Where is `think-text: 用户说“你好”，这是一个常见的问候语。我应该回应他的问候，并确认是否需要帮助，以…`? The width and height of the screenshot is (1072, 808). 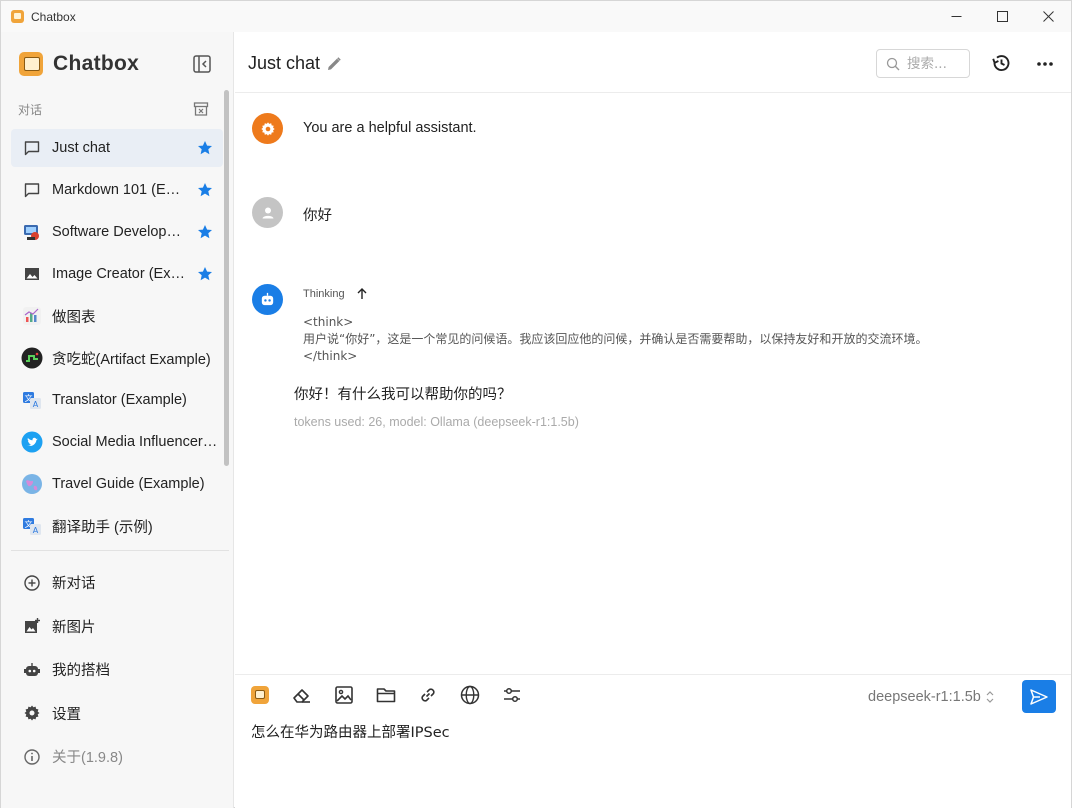
think-text: 用户说“你好”，这是一个常见的问候语。我应该回应他的问候，并确认是否需要帮助，以… is located at coordinates (615, 339).